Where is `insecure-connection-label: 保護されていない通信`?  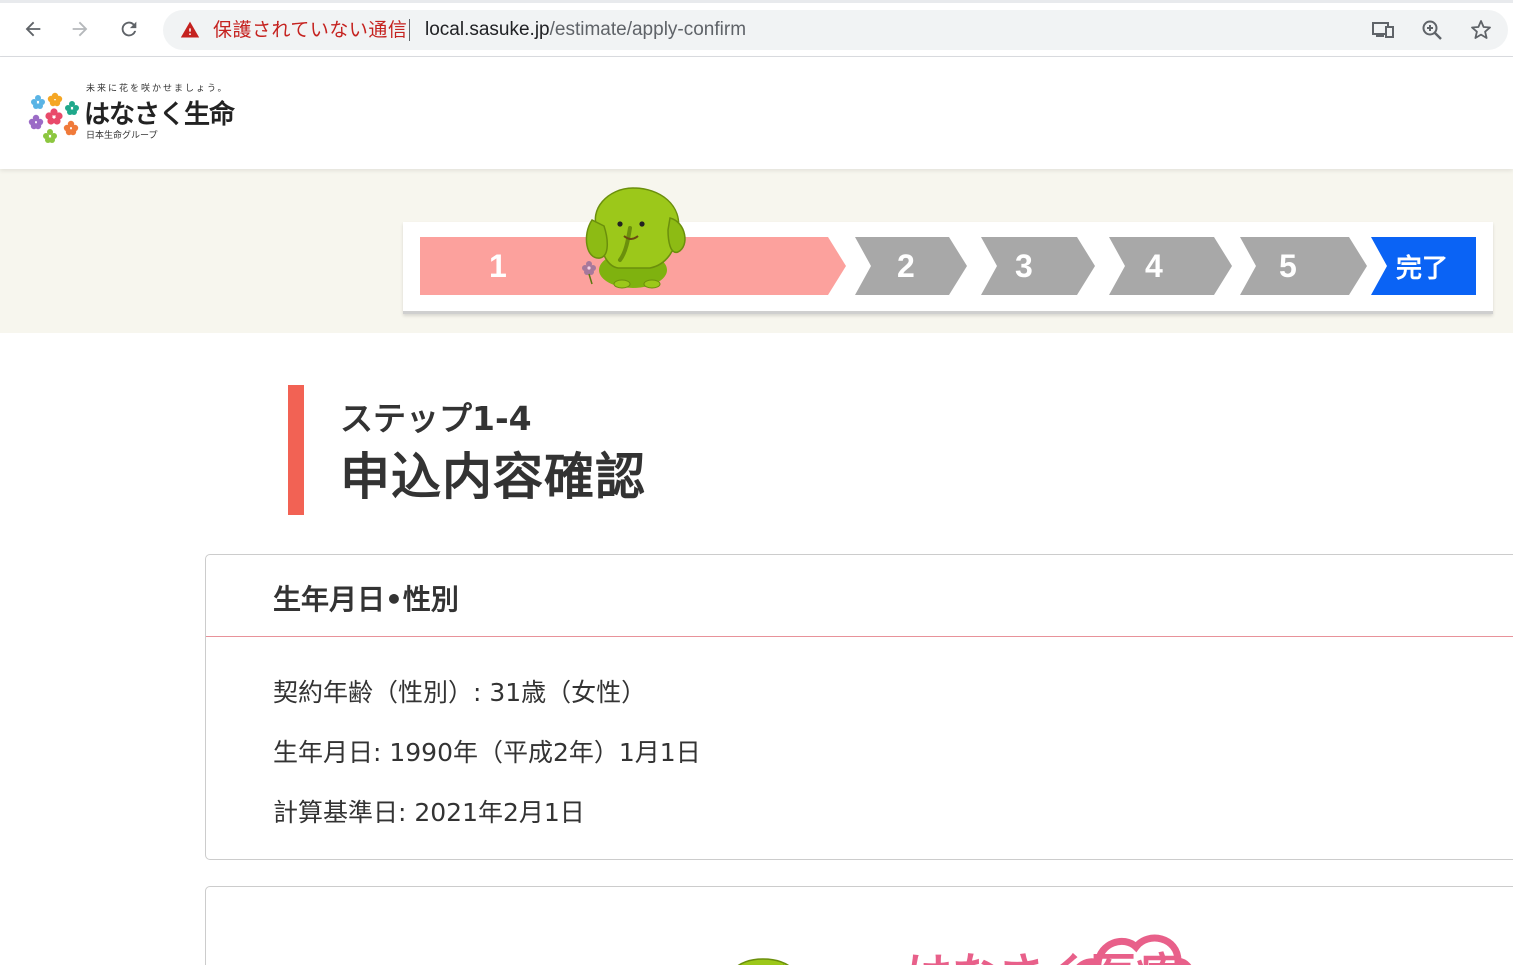
insecure-connection-label: 保護されていない通信 is located at coordinates (310, 30).